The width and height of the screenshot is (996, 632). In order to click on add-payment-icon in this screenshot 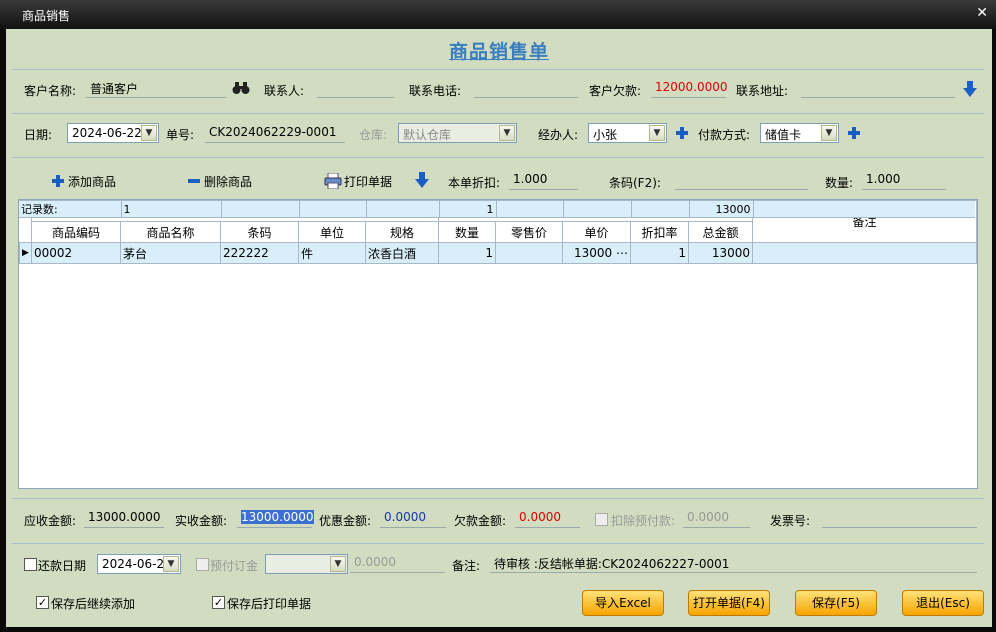, I will do `click(854, 133)`.